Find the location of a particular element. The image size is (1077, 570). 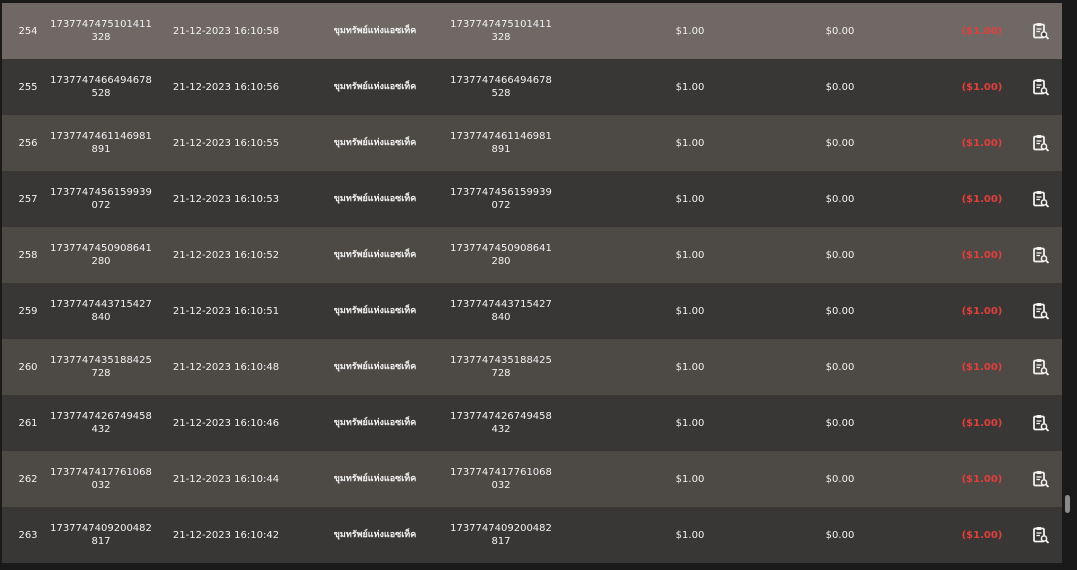

transaction-date: 21-12-2023 16:10:56 is located at coordinates (226, 87).